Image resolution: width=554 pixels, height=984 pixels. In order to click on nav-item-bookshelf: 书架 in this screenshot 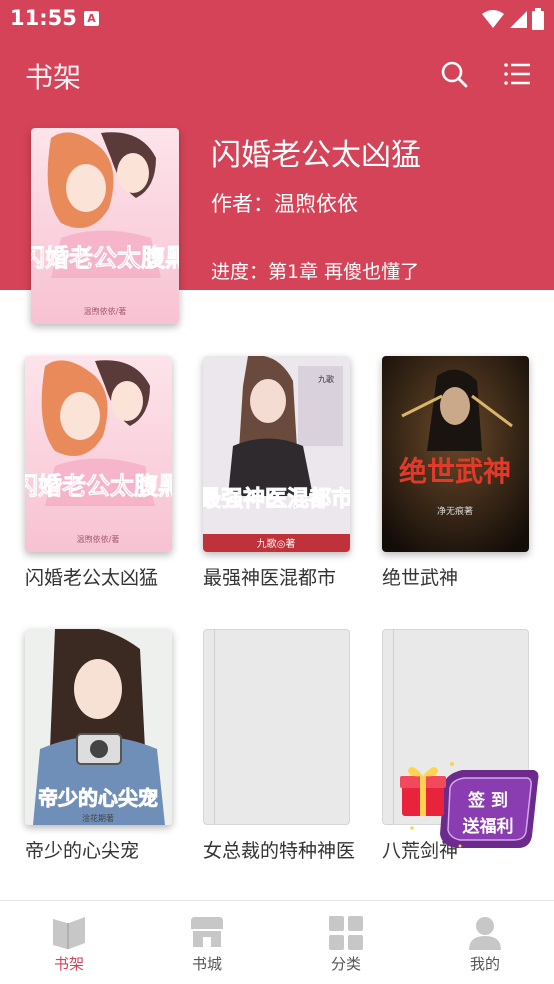, I will do `click(69, 942)`.